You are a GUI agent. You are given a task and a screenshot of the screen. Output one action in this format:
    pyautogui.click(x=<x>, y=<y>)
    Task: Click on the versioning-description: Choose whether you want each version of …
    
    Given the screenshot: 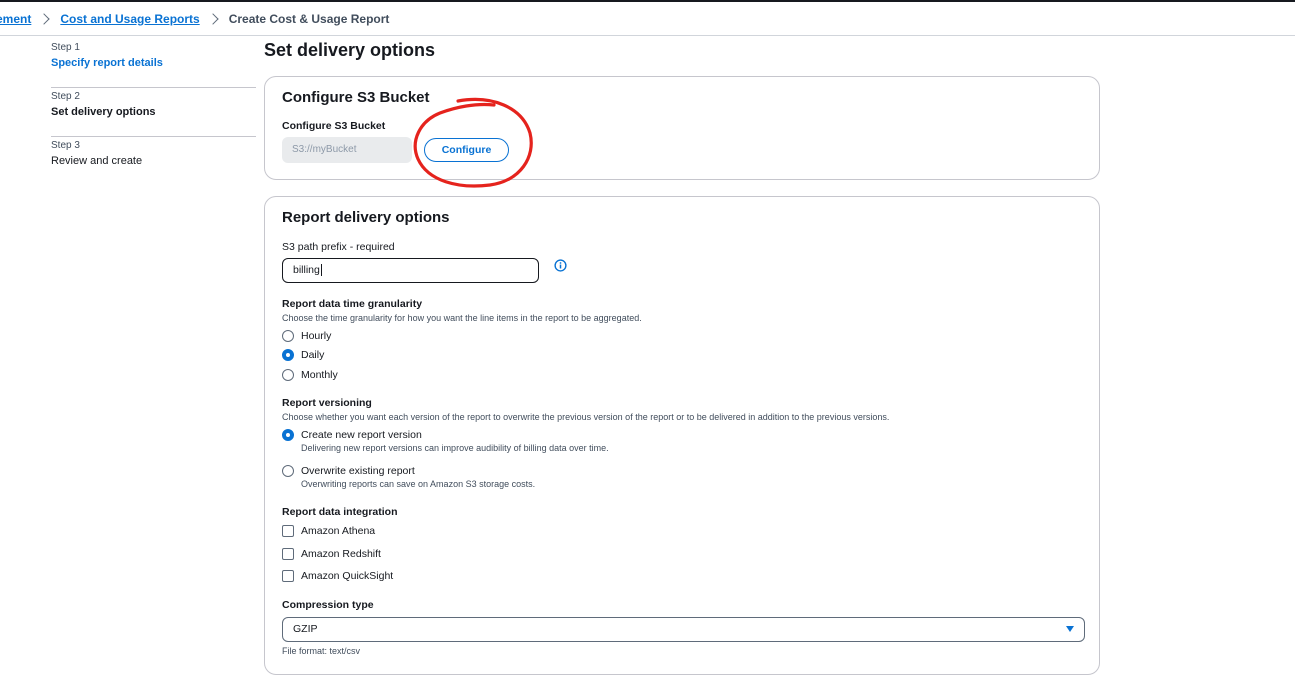 What is the action you would take?
    pyautogui.click(x=586, y=417)
    